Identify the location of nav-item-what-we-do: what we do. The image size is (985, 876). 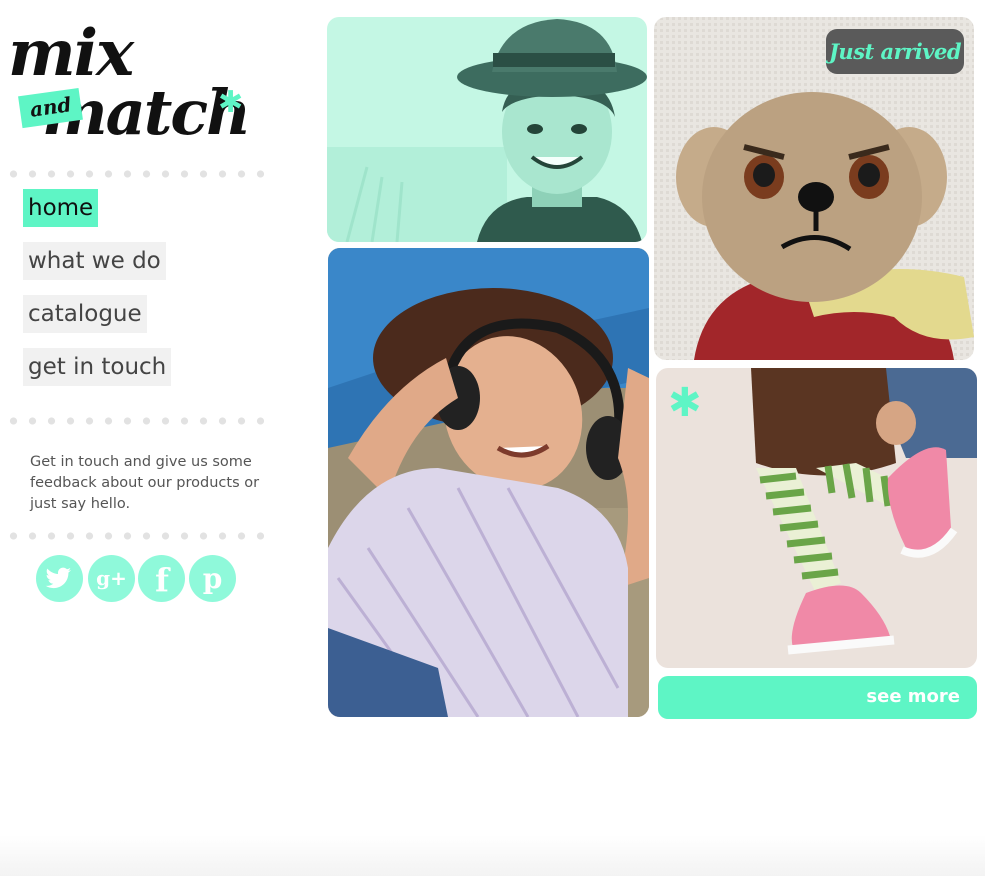
(94, 261).